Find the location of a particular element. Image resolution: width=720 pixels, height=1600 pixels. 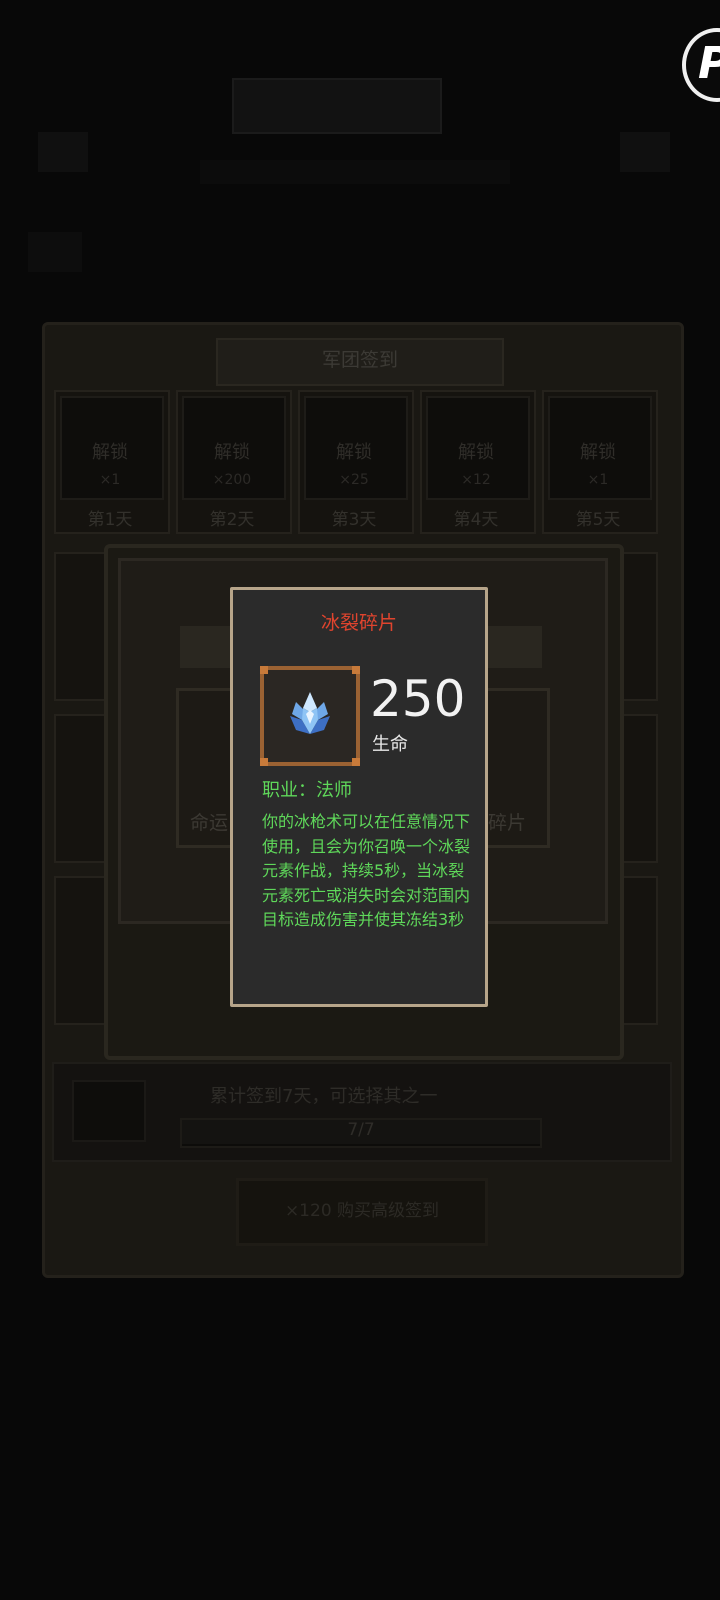

job-requirement: 职业：法师 is located at coordinates (307, 790).